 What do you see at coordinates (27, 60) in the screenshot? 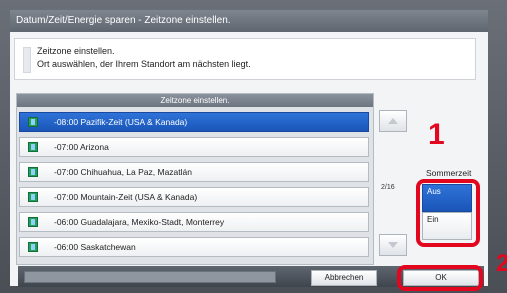
I see `info-icon` at bounding box center [27, 60].